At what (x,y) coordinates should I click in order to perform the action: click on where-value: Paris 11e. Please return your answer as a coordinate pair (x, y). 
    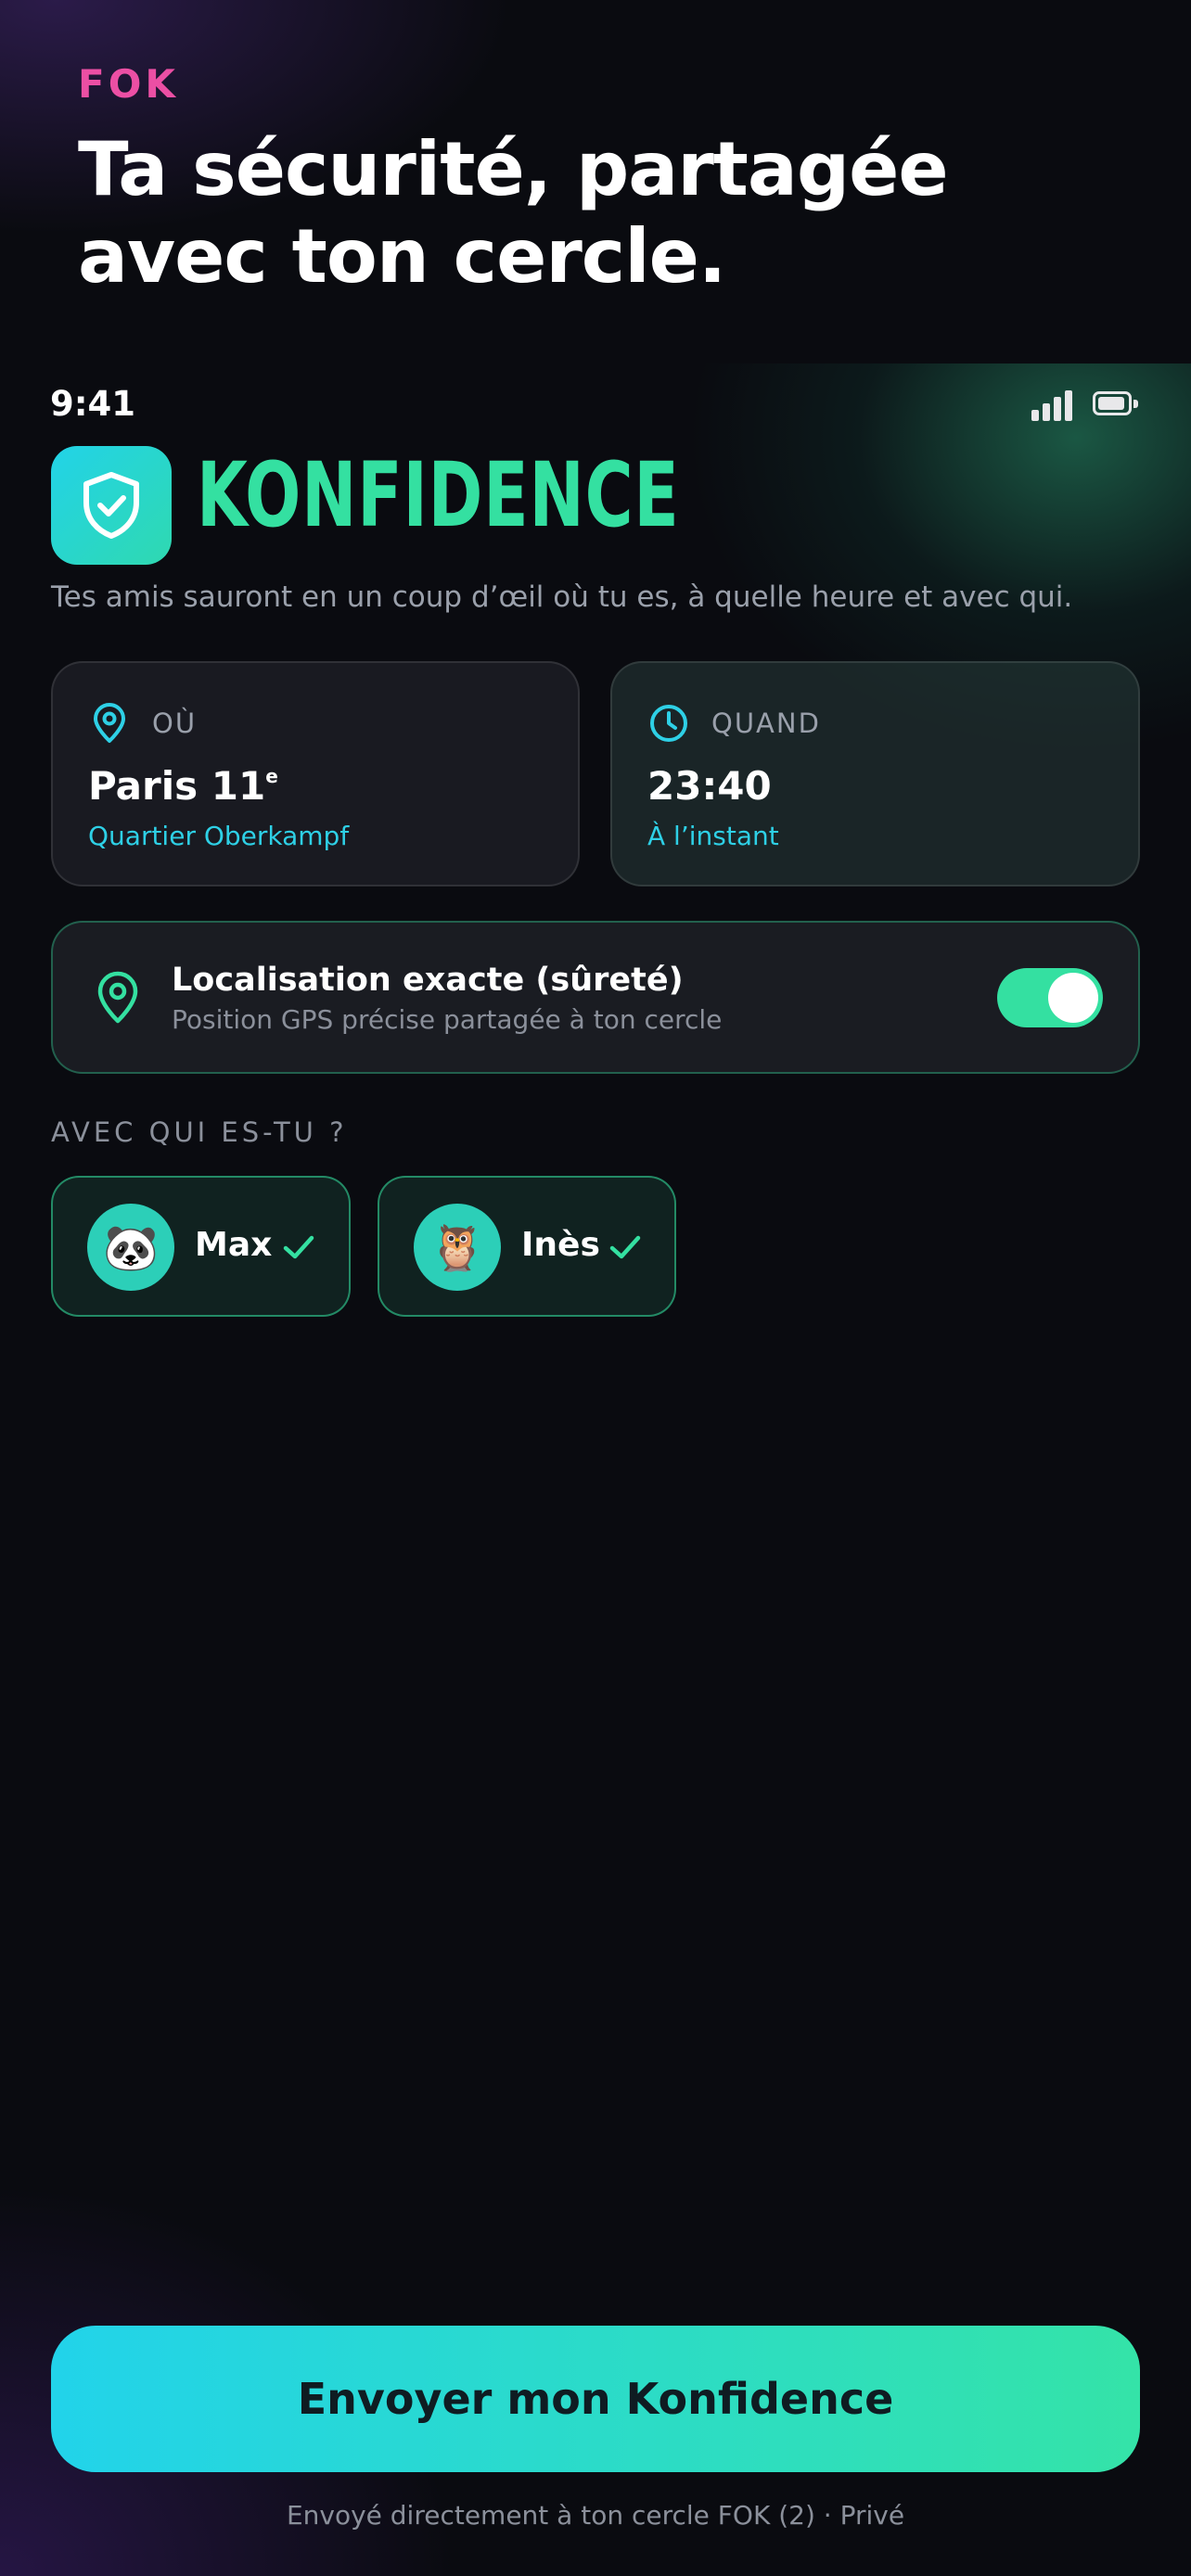
    Looking at the image, I should click on (183, 786).